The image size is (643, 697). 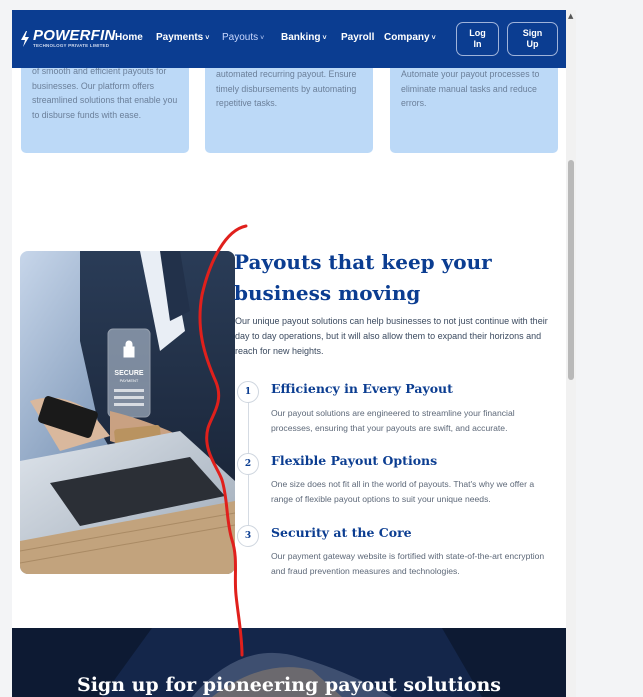 I want to click on secure-badge-text: SECURE, so click(x=129, y=373).